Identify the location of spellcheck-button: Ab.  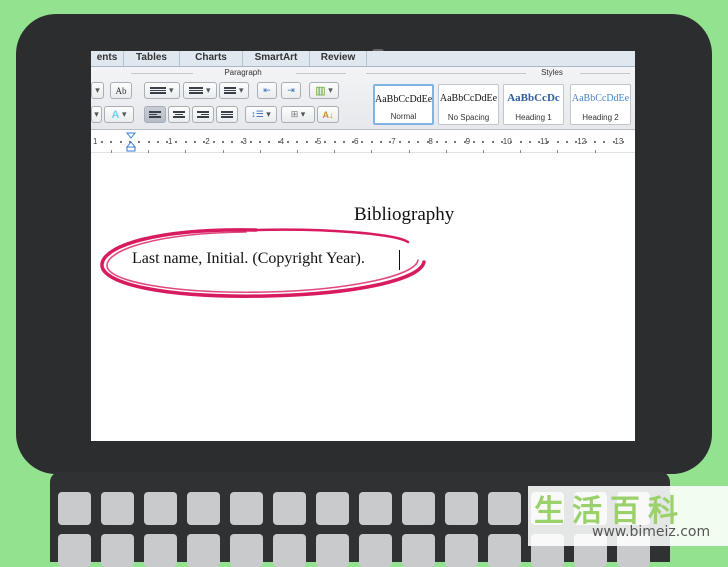
(121, 90).